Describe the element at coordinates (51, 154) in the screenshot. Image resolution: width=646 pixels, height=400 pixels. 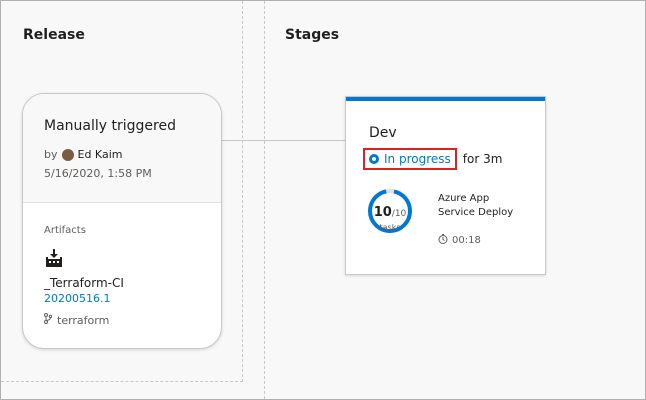
I see `by-prefix: by` at that location.